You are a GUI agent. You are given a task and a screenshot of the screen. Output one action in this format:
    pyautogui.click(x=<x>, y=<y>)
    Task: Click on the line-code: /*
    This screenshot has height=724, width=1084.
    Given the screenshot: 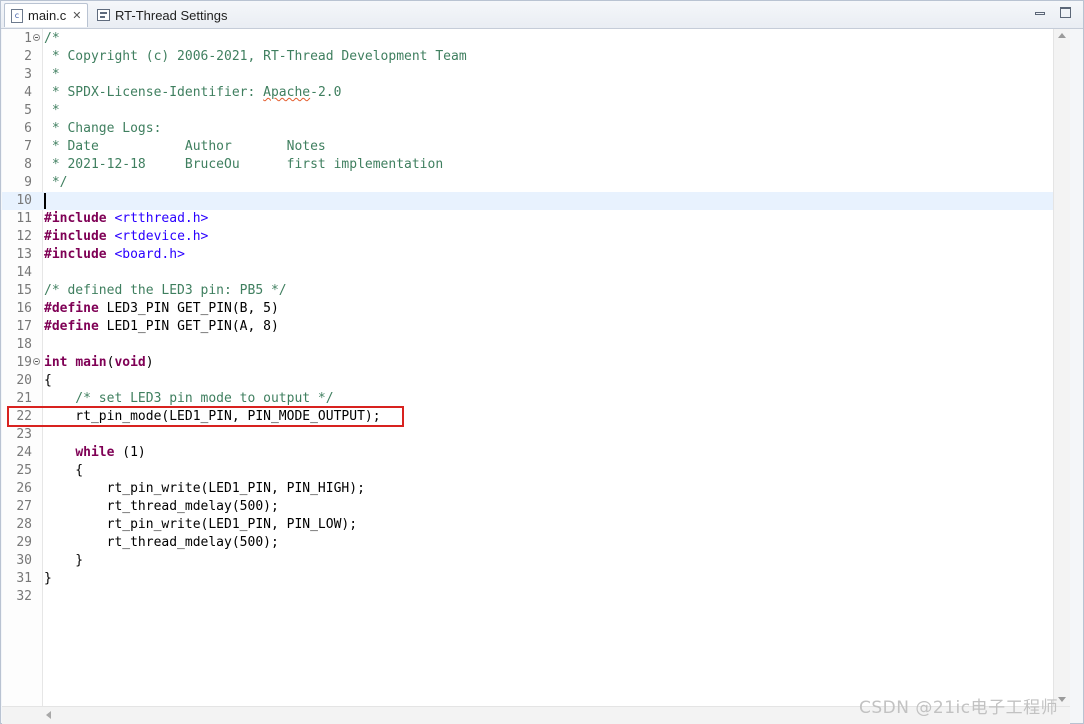 What is the action you would take?
    pyautogui.click(x=52, y=39)
    